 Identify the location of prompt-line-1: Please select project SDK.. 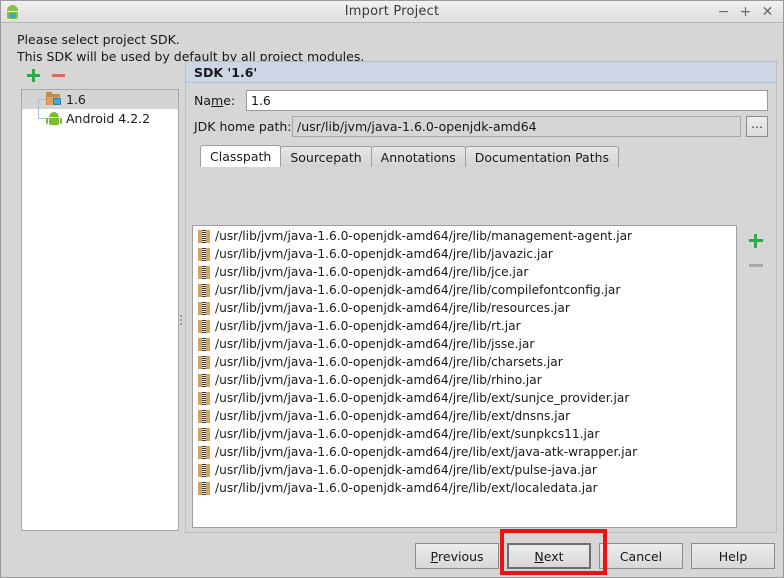
(98, 39).